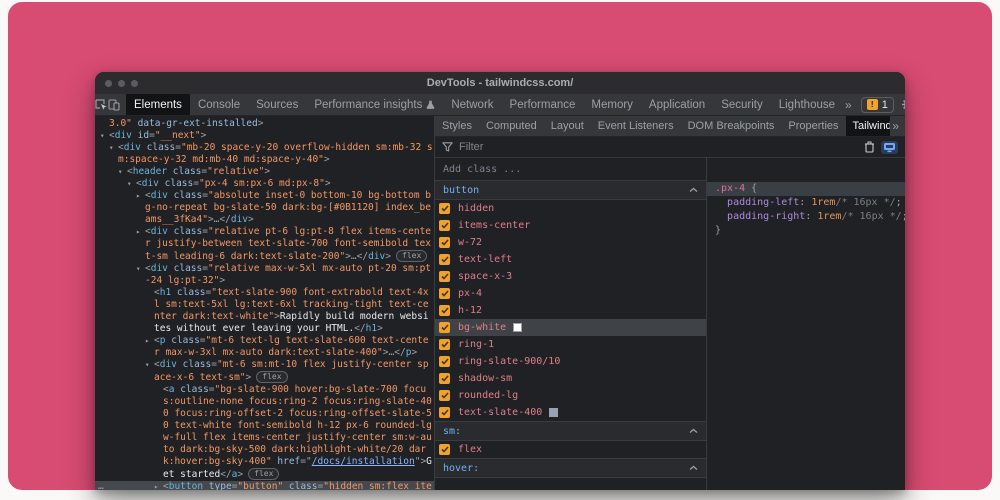  What do you see at coordinates (570, 208) in the screenshot?
I see `class-row-hidden: hidden` at bounding box center [570, 208].